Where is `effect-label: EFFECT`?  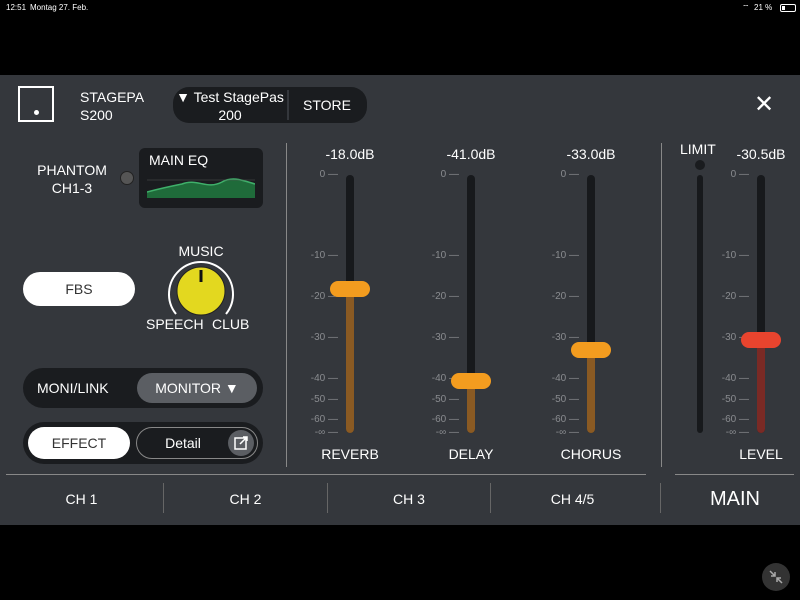 effect-label: EFFECT is located at coordinates (79, 443).